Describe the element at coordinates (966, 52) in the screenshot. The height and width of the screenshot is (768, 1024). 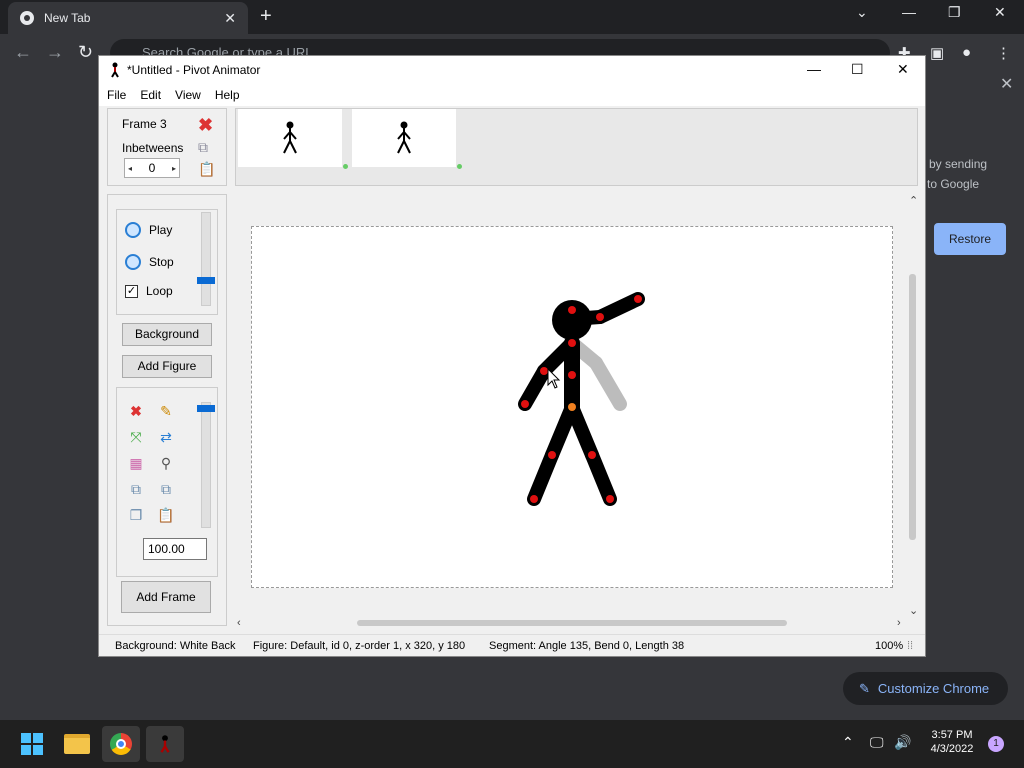
I see `profile-icon: ●` at that location.